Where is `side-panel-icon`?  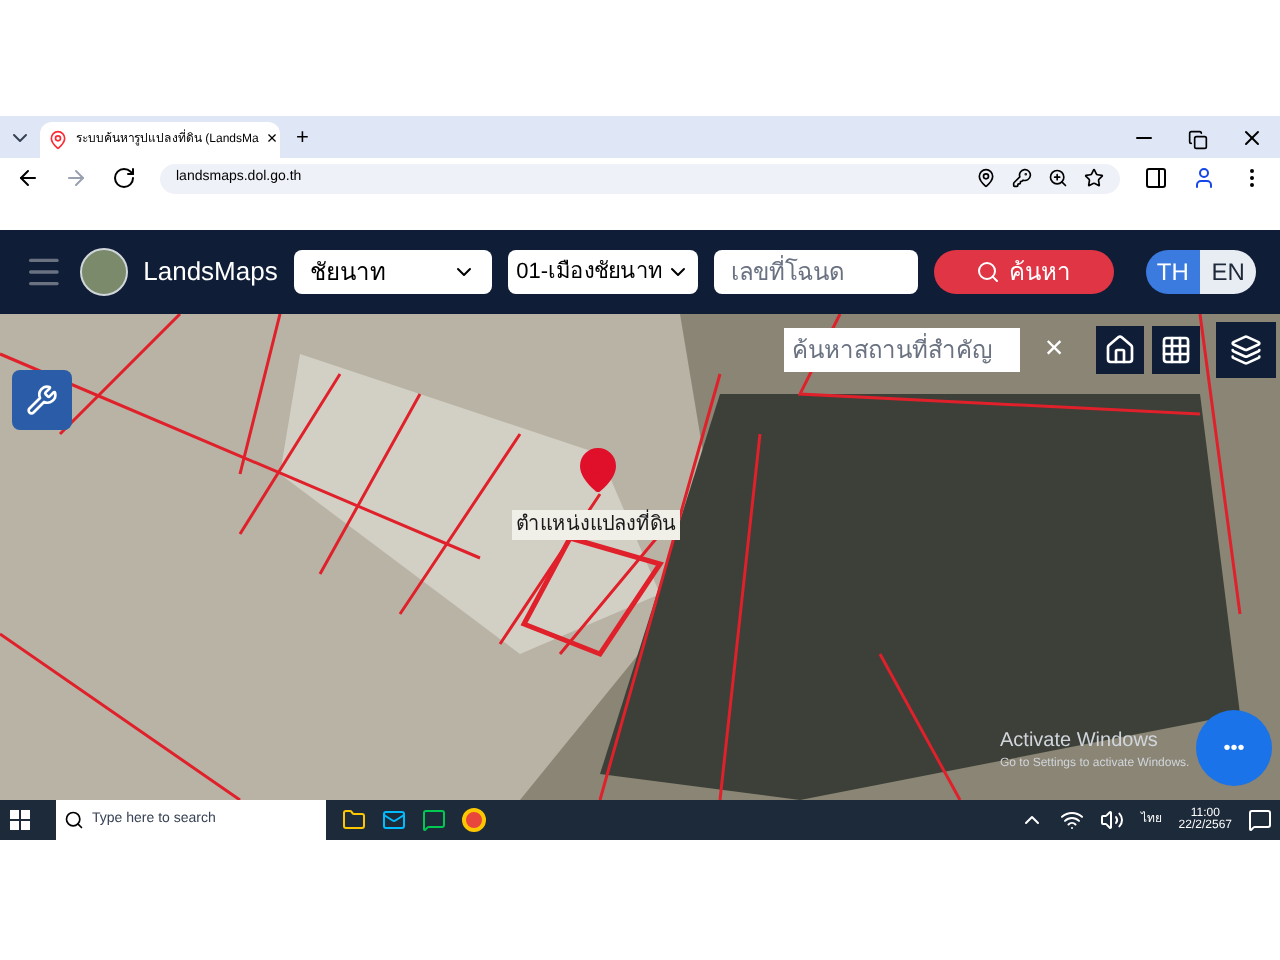
side-panel-icon is located at coordinates (1156, 178).